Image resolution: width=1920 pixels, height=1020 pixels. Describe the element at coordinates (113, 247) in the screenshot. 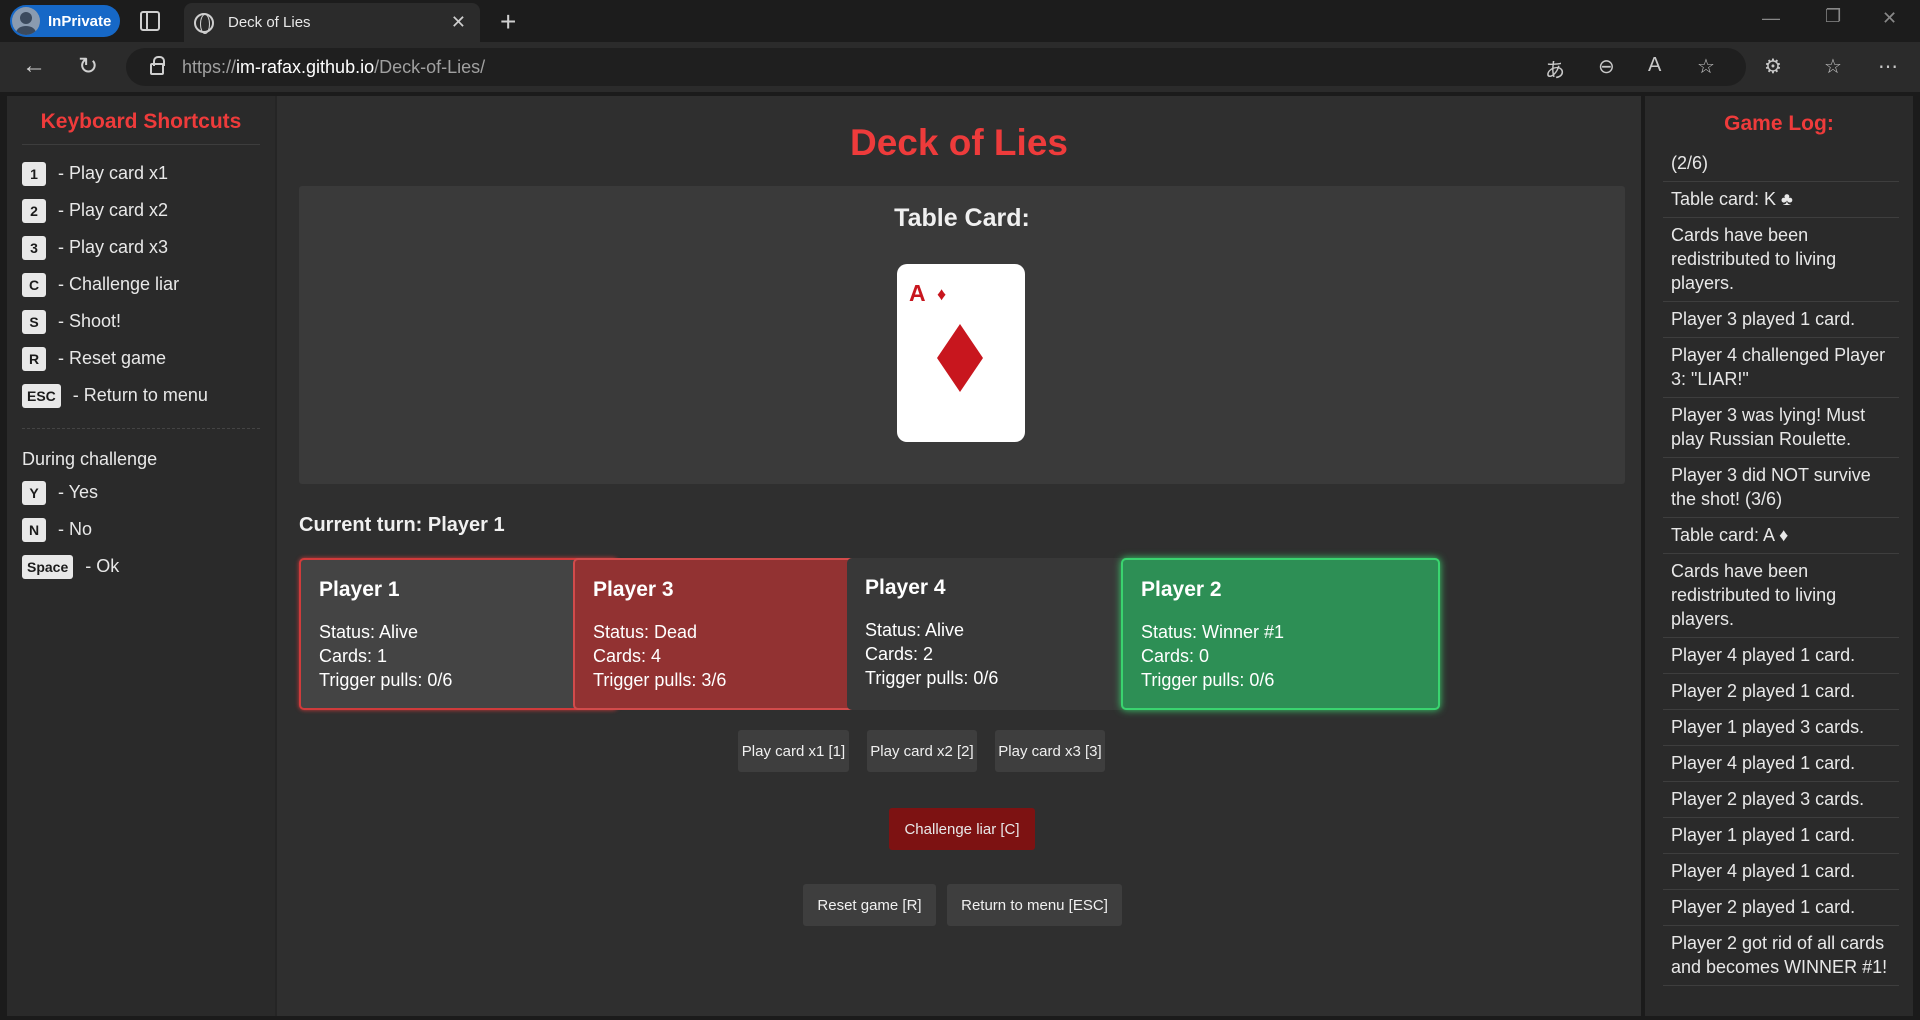

I see `shortcut-label: - Play card x3` at that location.